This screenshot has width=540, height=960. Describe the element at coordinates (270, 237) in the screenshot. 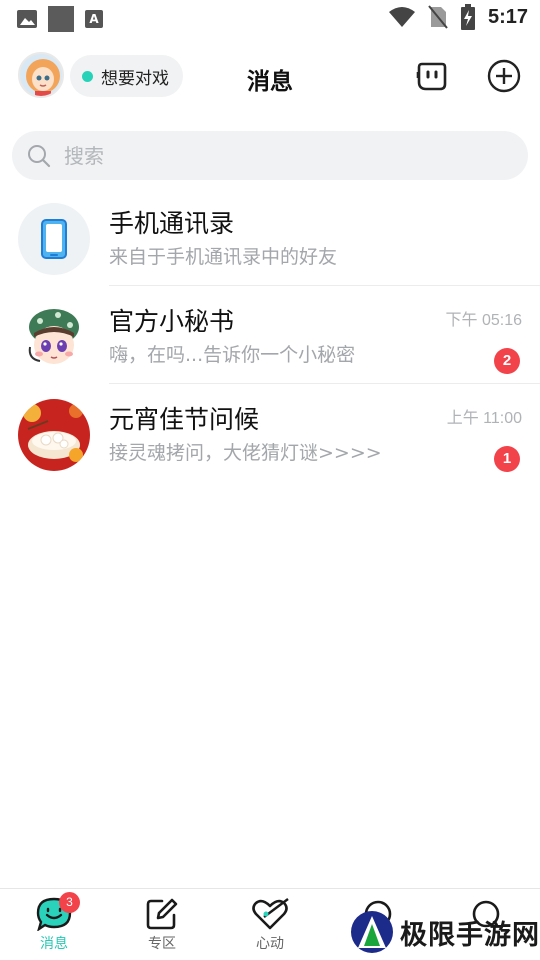

I see `conversation-contacts: 手机通讯录 来自于手机通讯录中的好友` at that location.